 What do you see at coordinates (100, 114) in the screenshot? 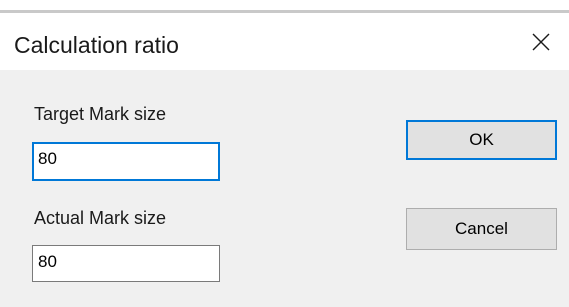
I see `target-mark-size-label: Target Mark size` at bounding box center [100, 114].